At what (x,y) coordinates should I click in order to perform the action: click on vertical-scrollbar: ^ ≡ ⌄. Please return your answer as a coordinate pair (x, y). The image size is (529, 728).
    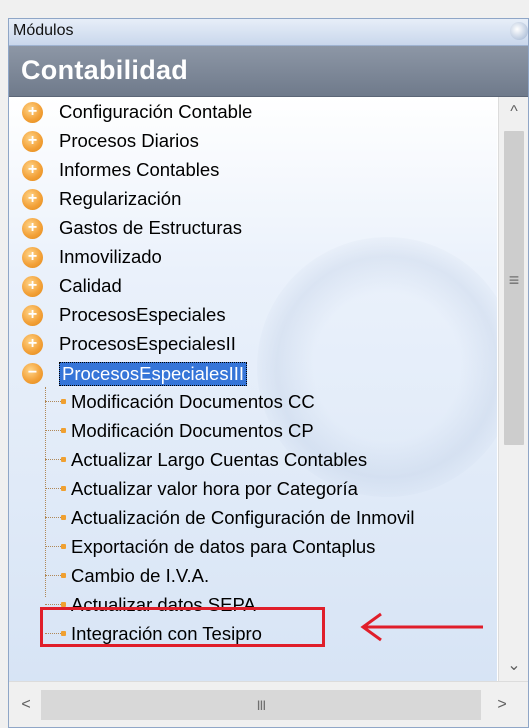
    Looking at the image, I should click on (513, 389).